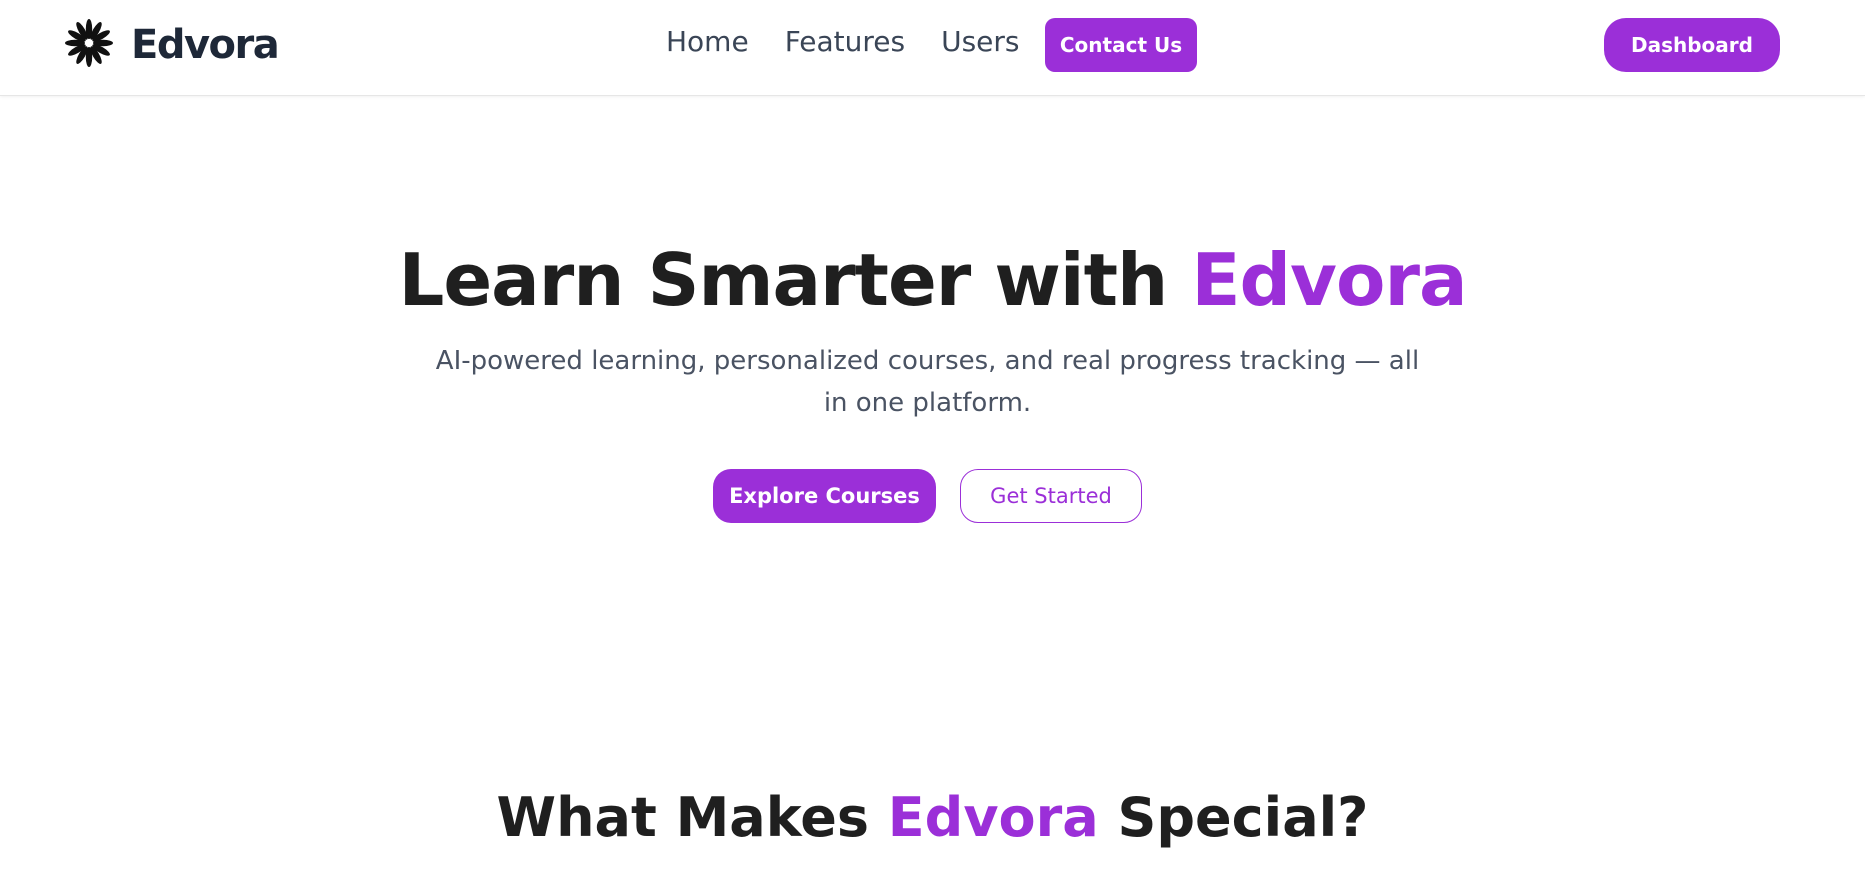 The width and height of the screenshot is (1865, 873). I want to click on dashboard-button: Dashboard, so click(1692, 45).